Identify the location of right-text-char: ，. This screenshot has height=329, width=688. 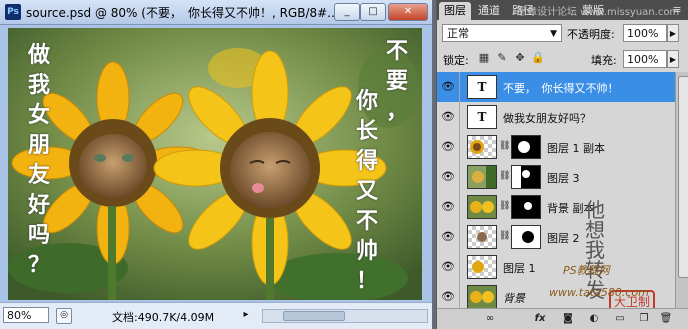
(396, 111).